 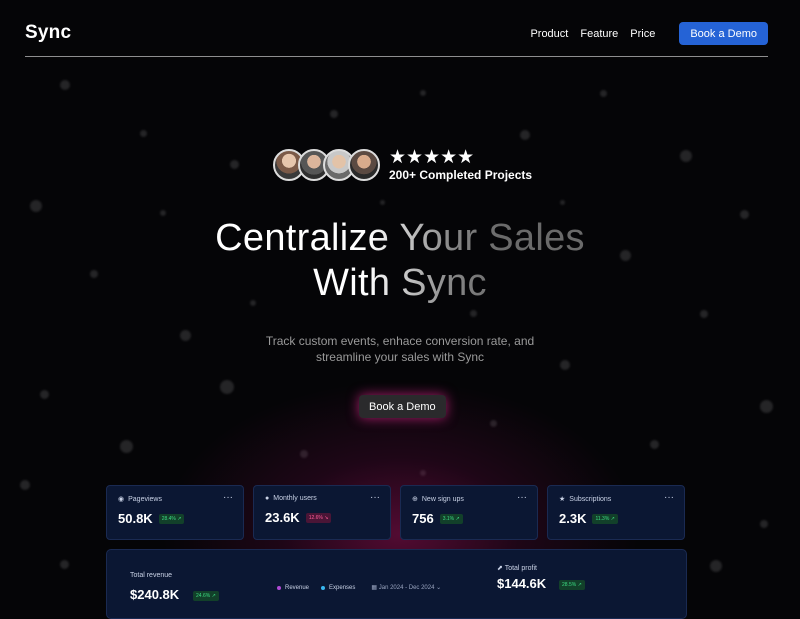 I want to click on avatar, so click(x=364, y=165).